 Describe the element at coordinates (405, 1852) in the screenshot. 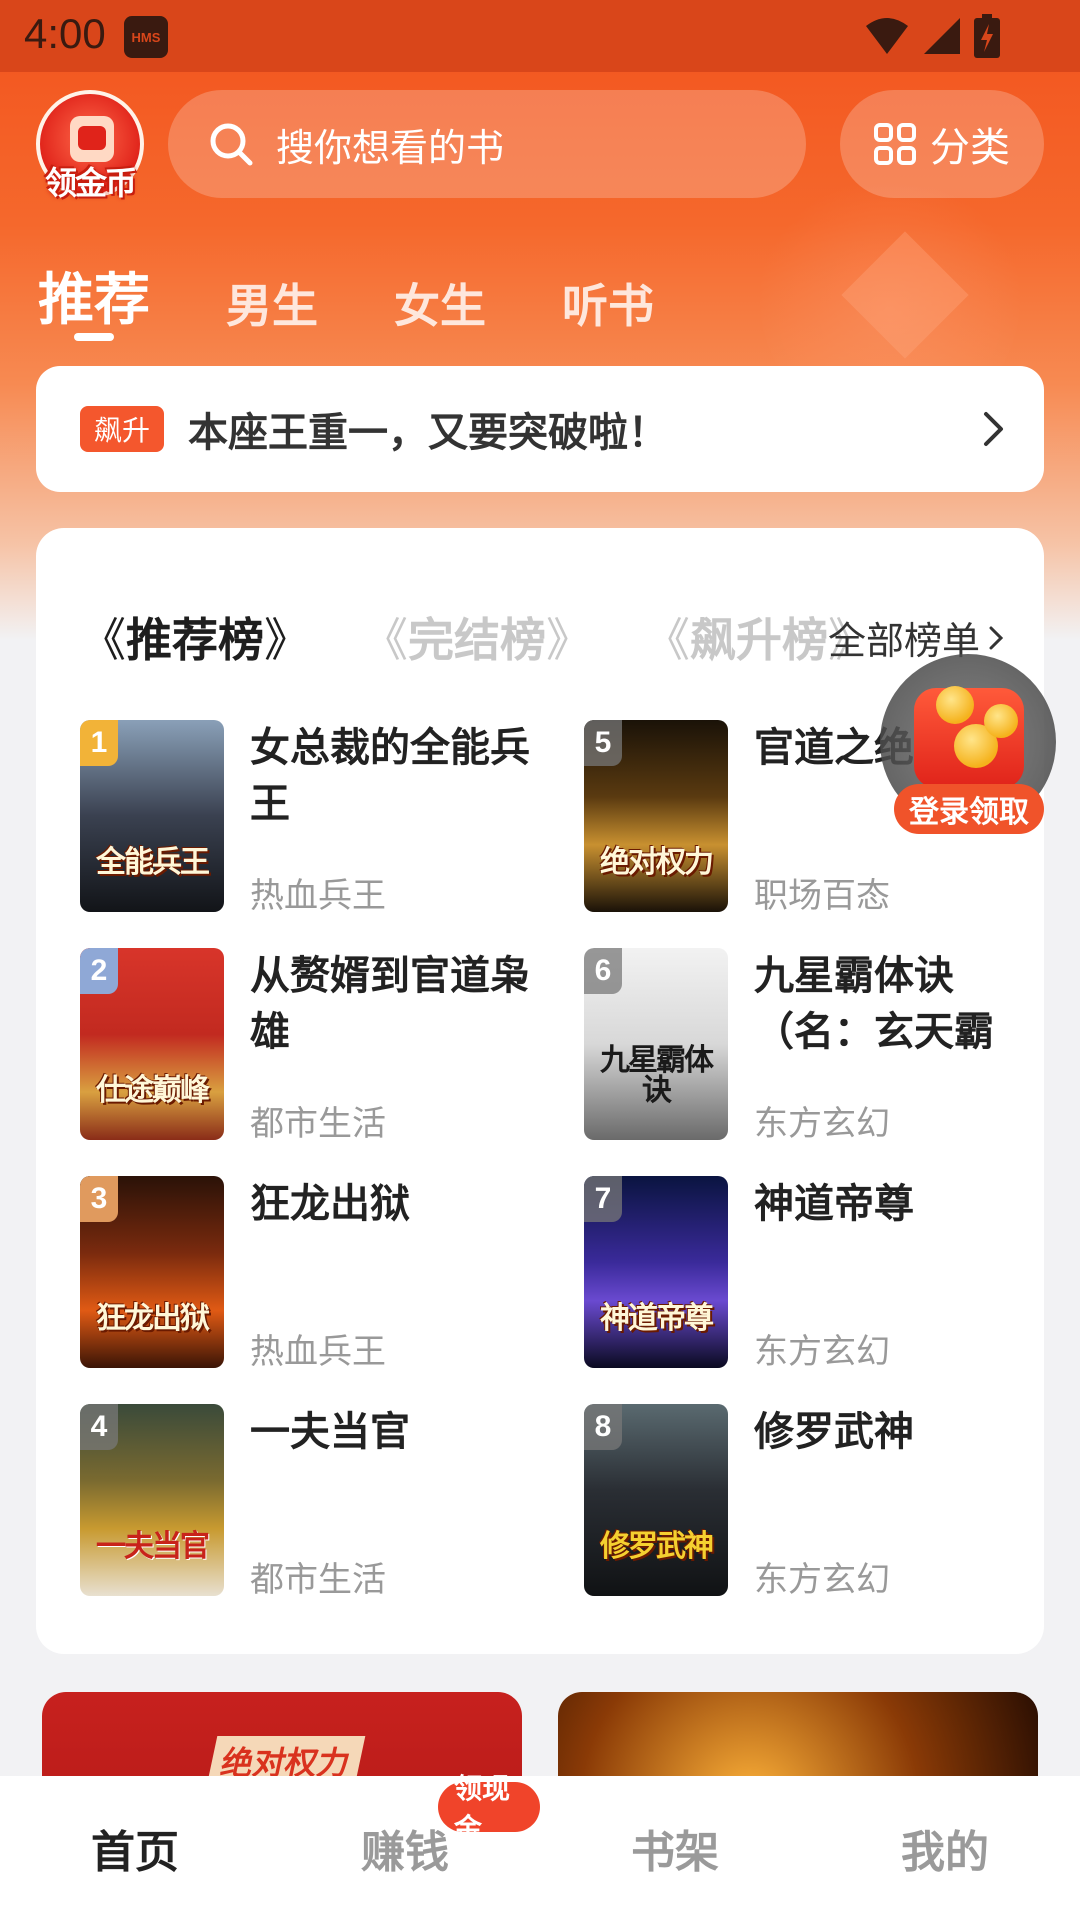

I see `nav-label: 赚钱` at that location.